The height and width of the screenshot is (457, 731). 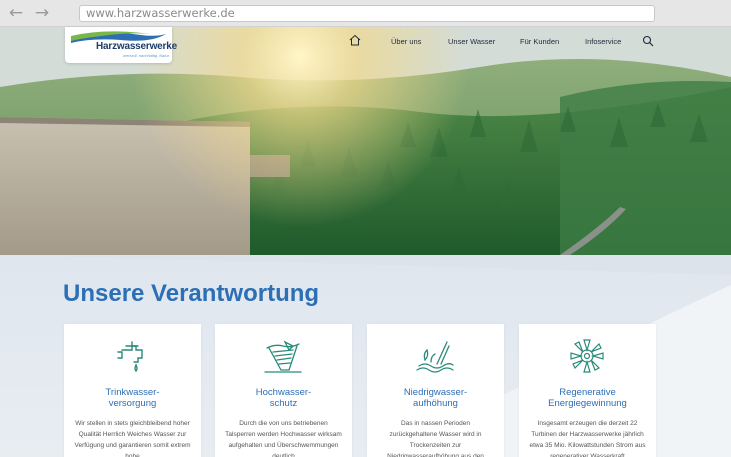 What do you see at coordinates (603, 41) in the screenshot?
I see `nav-item-infoservice: Infoservice` at bounding box center [603, 41].